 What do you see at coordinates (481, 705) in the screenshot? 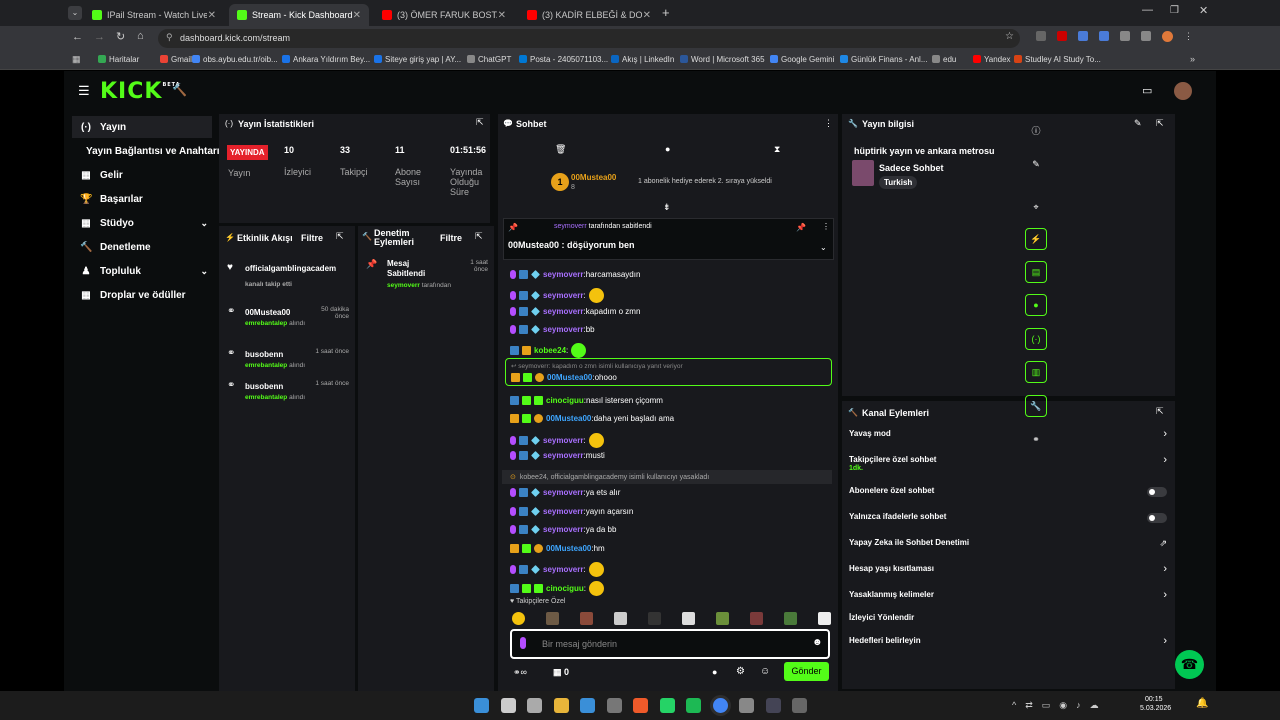
I see `start-icon` at bounding box center [481, 705].